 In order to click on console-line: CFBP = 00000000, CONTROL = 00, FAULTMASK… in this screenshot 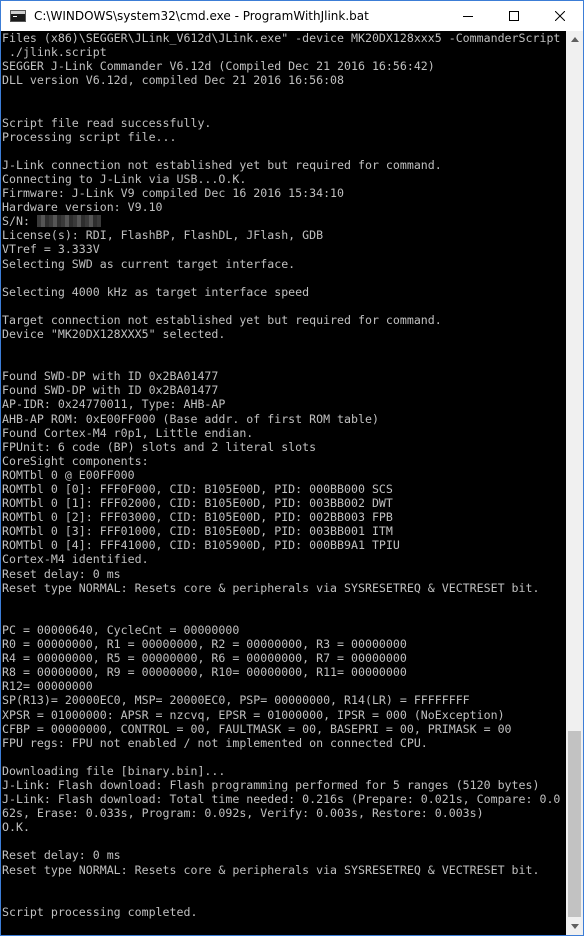, I will do `click(257, 728)`.